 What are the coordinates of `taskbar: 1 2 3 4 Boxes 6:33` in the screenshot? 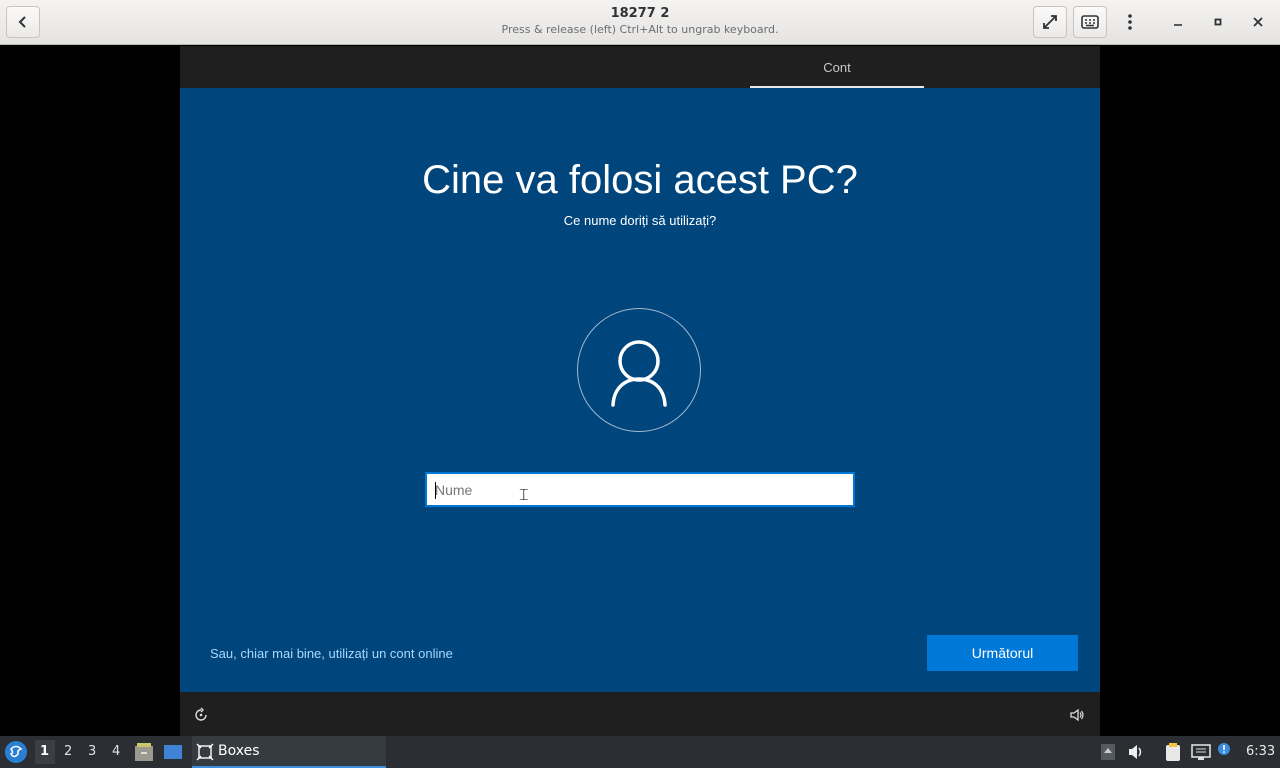 It's located at (640, 752).